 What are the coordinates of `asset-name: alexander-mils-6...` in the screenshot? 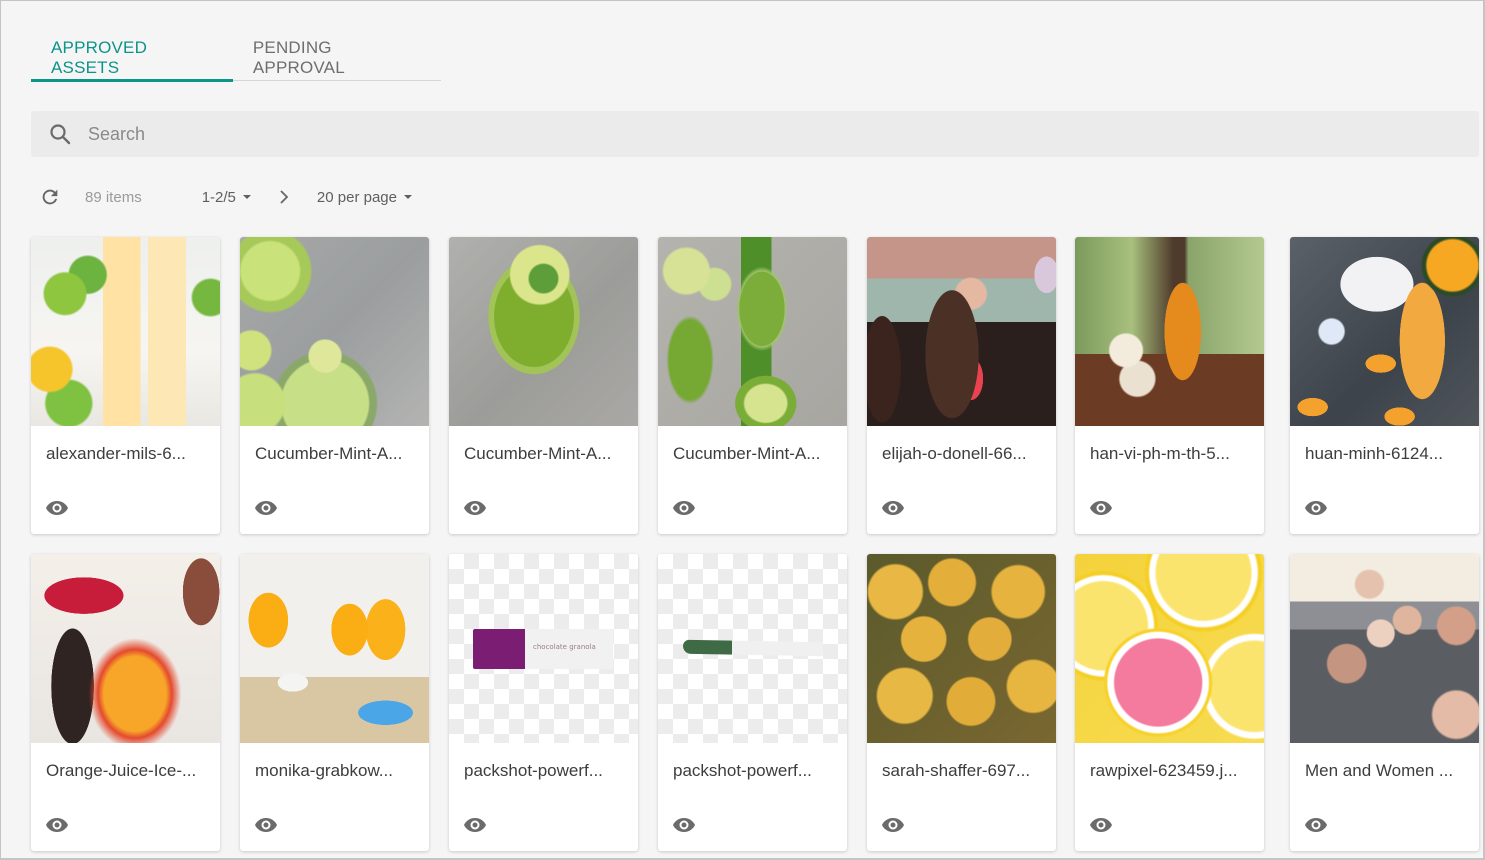 It's located at (116, 453).